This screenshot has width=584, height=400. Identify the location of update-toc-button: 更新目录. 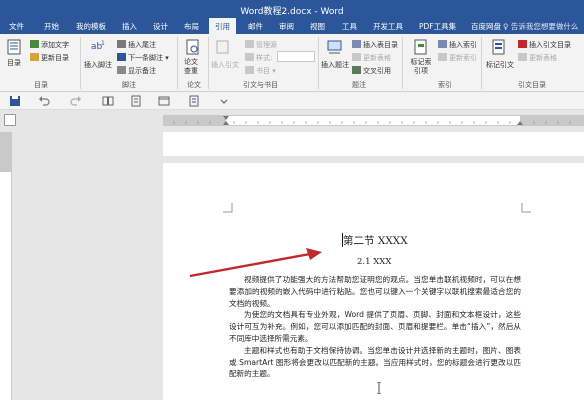
(49, 58).